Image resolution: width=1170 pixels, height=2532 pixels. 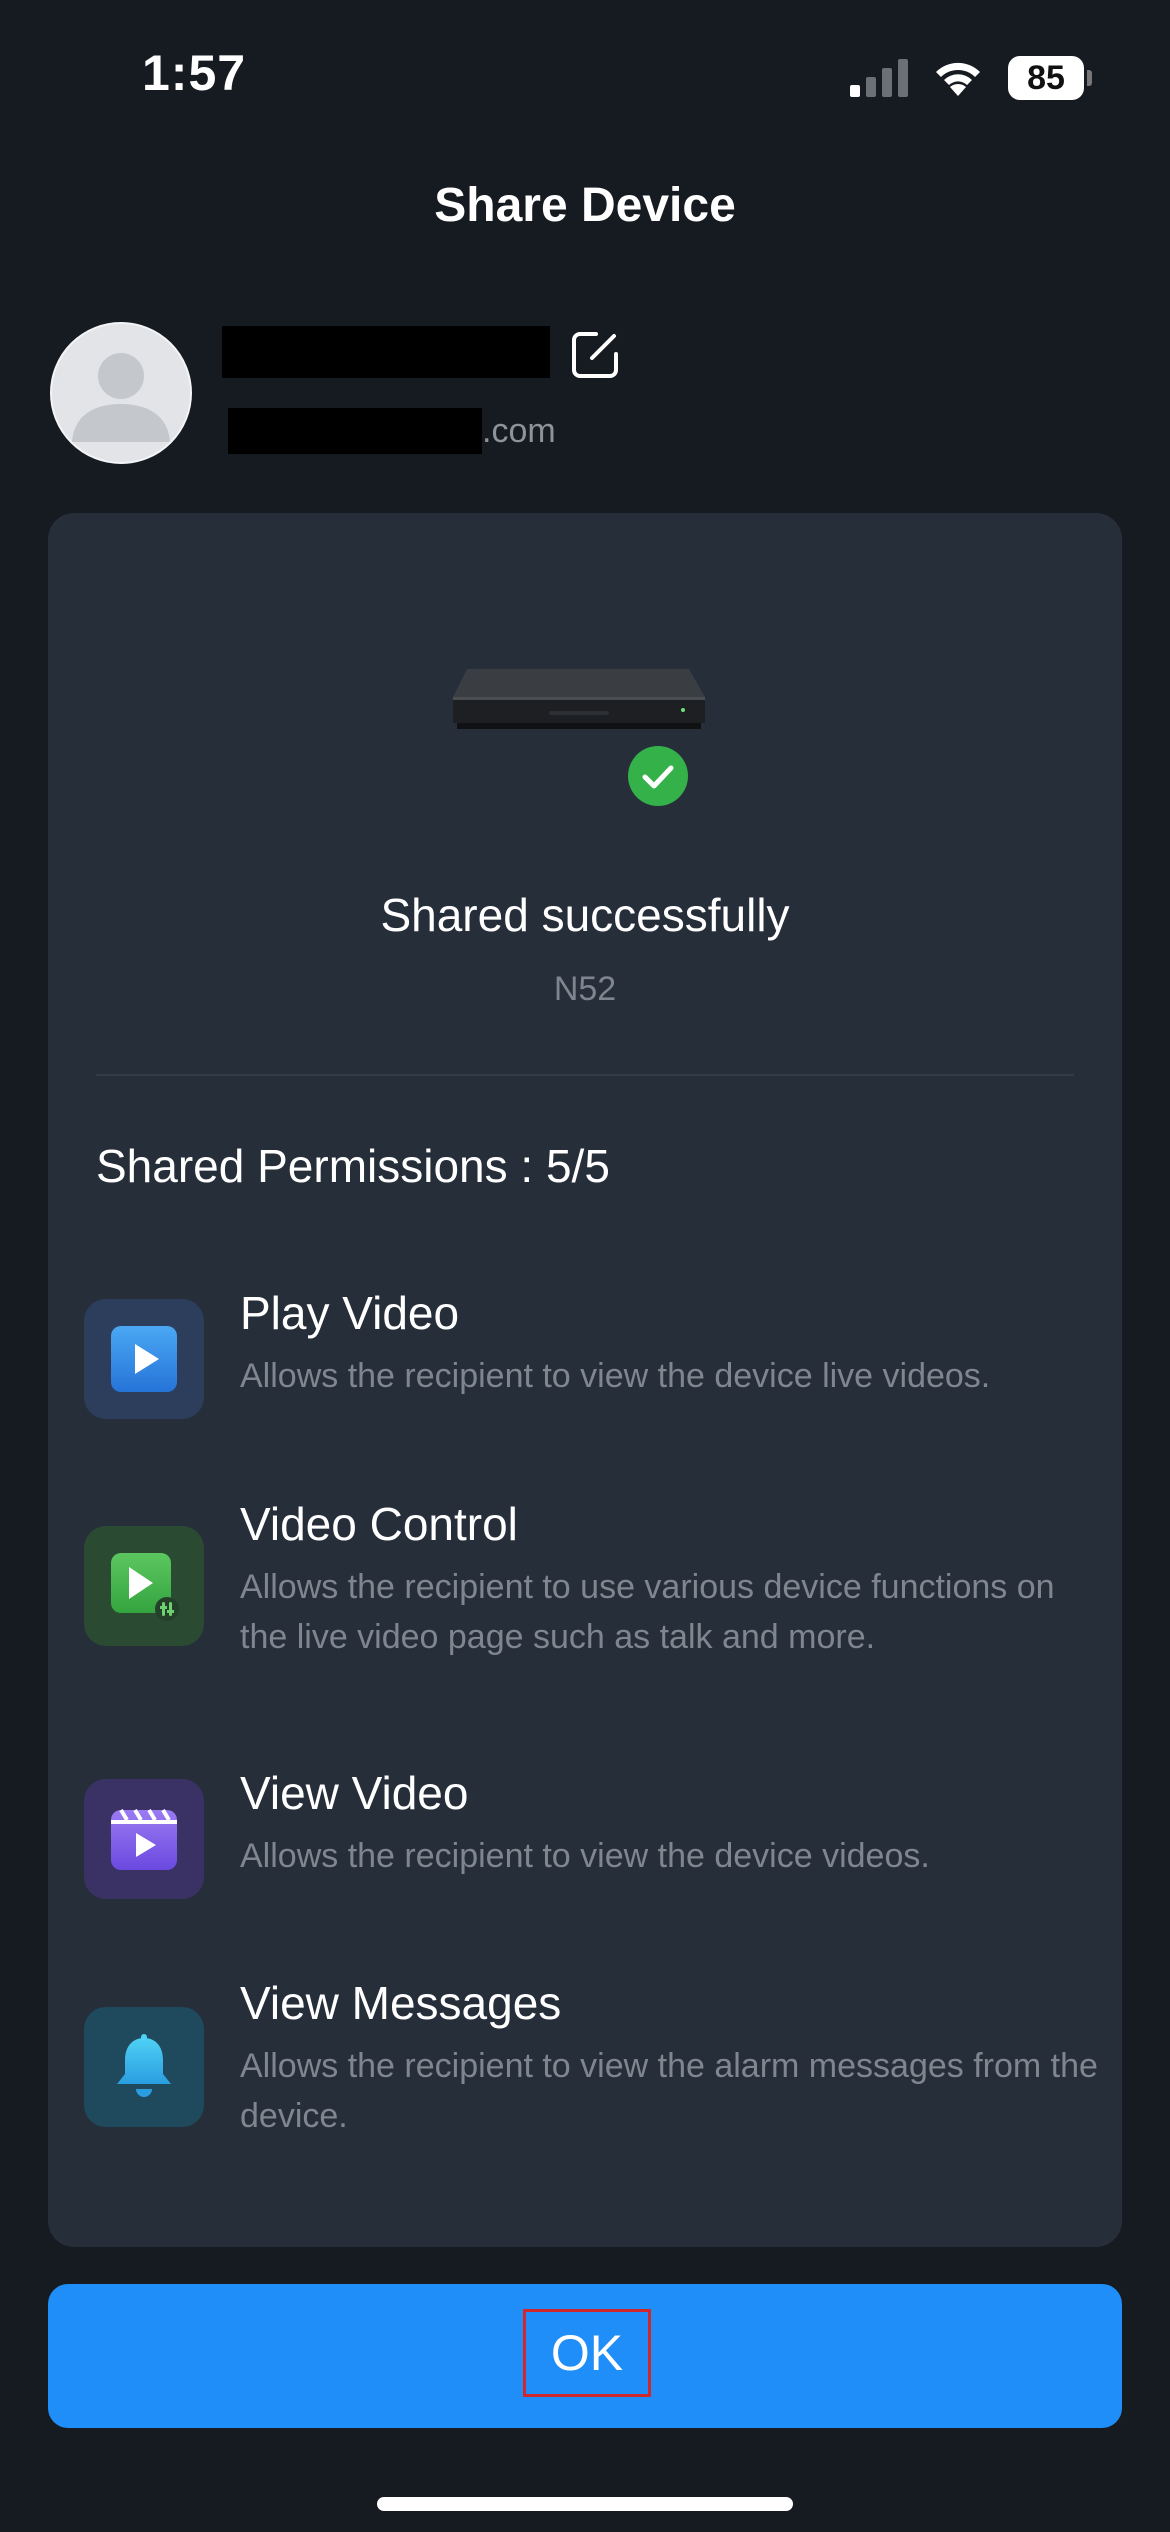 What do you see at coordinates (585, 915) in the screenshot?
I see `share-status: Shared successfully` at bounding box center [585, 915].